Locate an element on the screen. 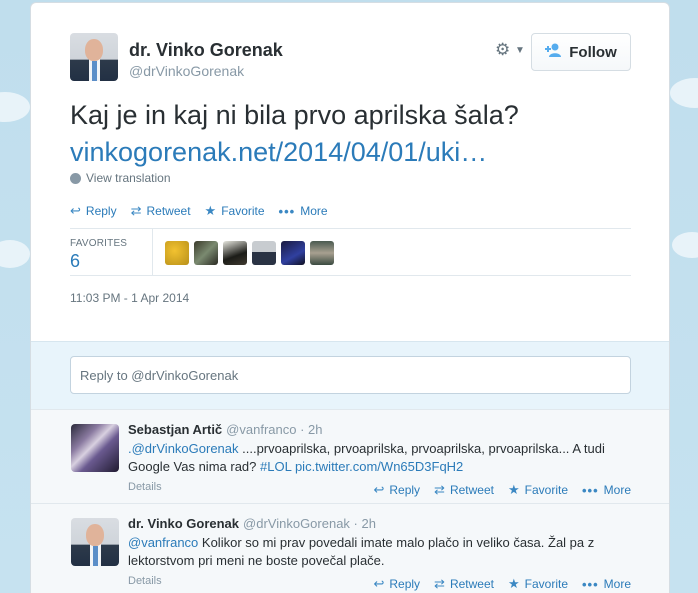 The image size is (698, 593). reply-author-name: Sebastjan Artič is located at coordinates (175, 429).